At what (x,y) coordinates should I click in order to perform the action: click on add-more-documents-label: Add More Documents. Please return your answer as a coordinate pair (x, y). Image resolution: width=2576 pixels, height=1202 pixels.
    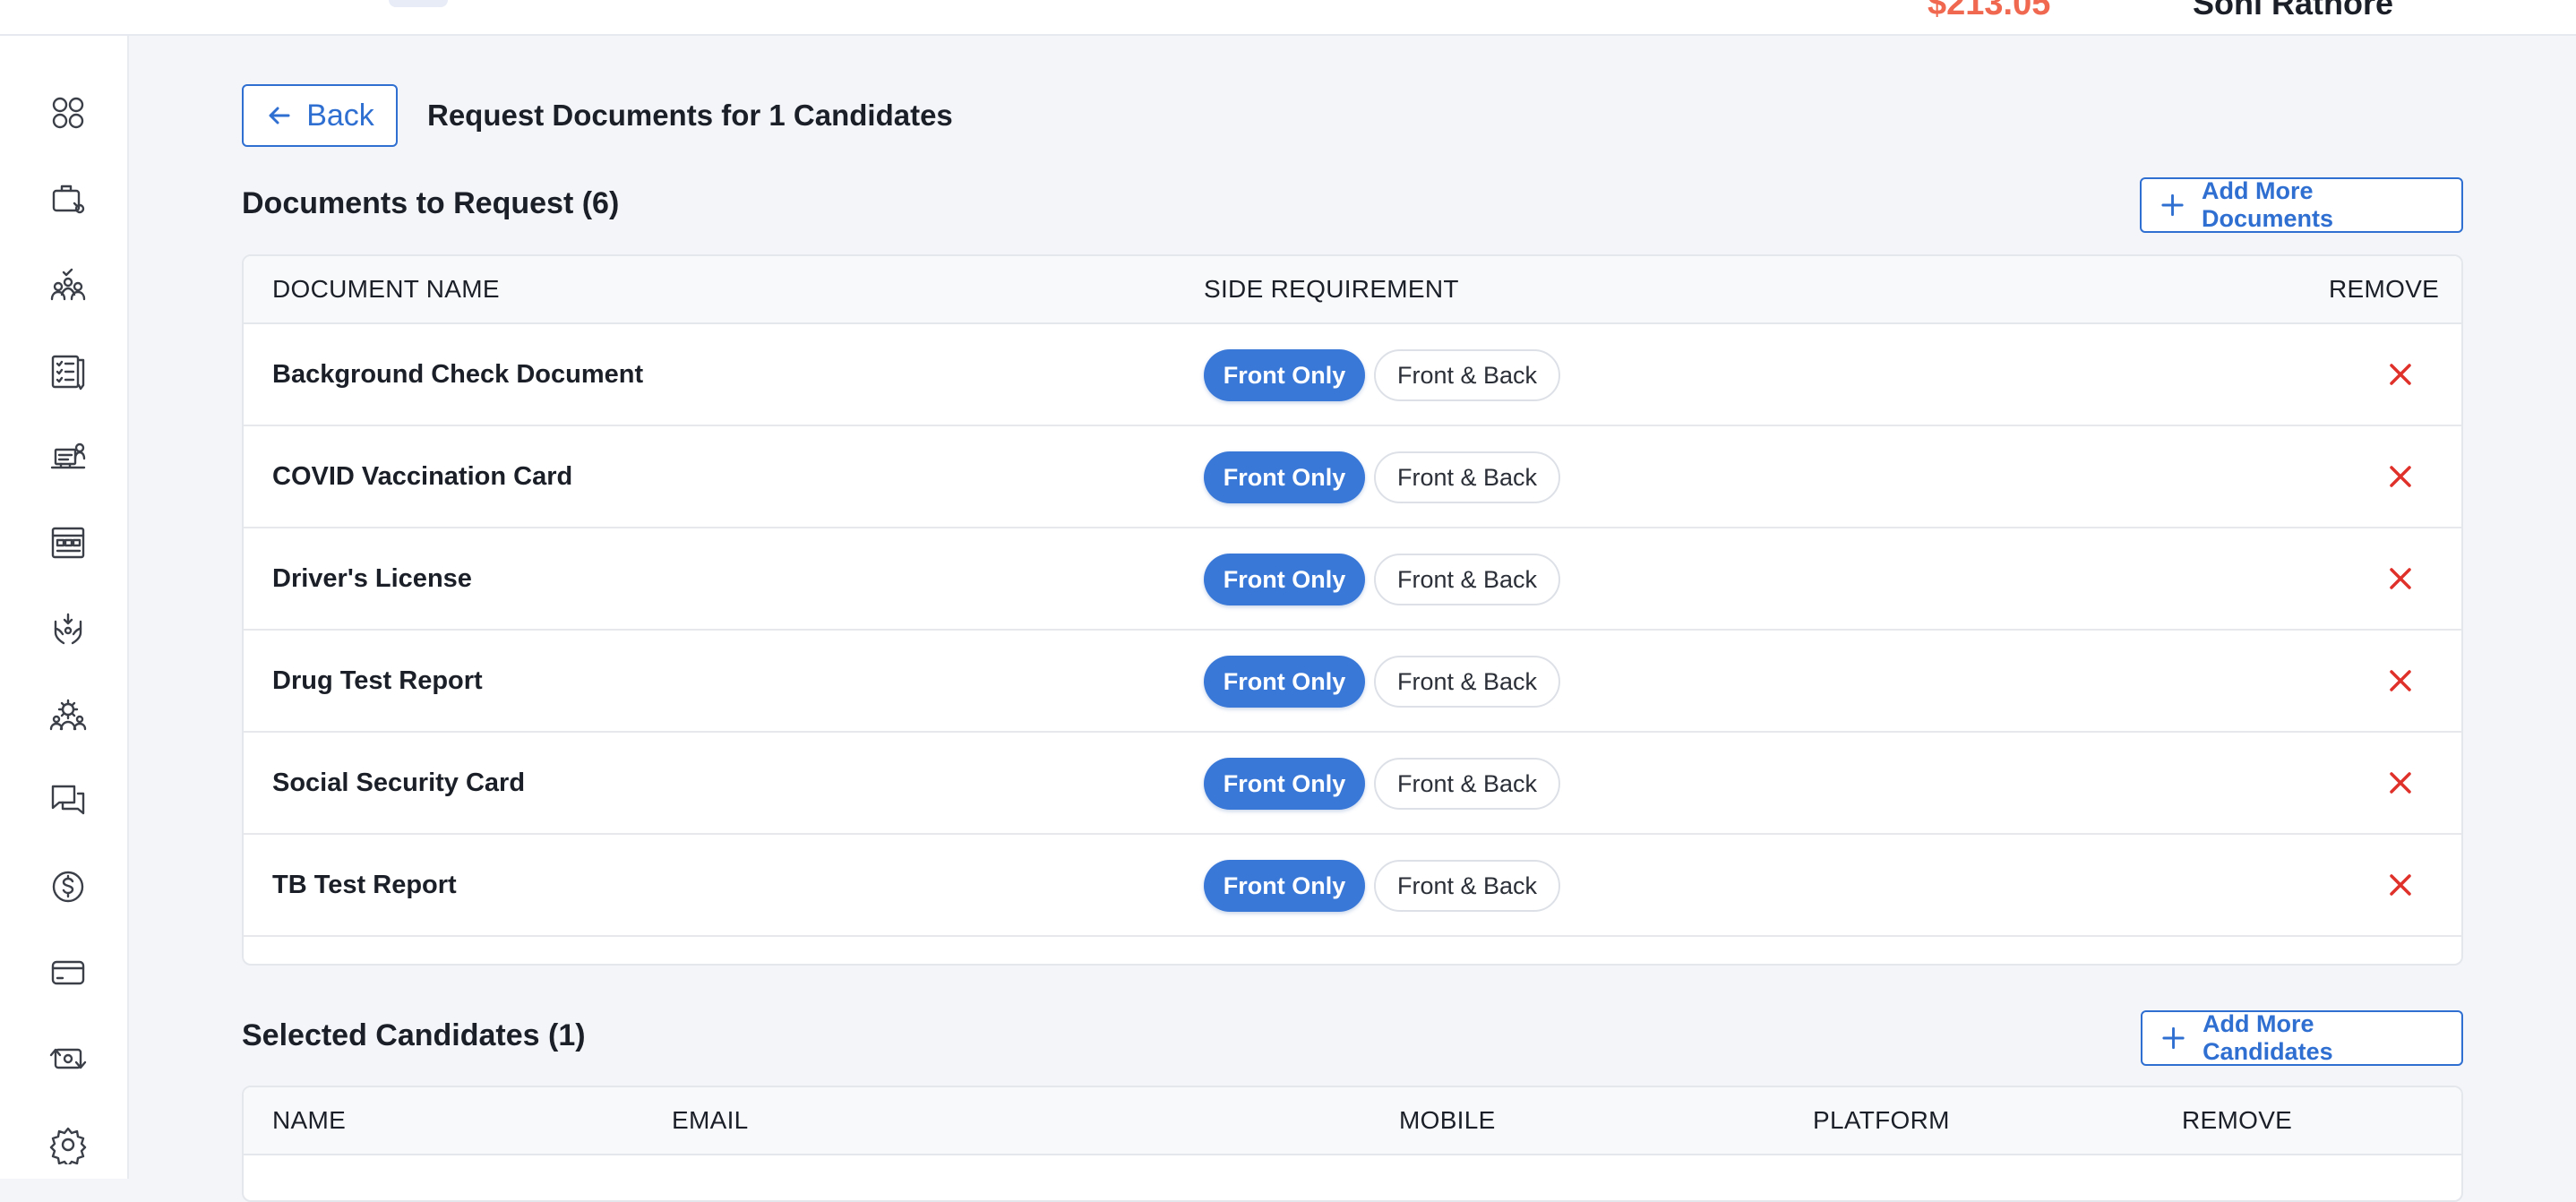
    Looking at the image, I should click on (2268, 204).